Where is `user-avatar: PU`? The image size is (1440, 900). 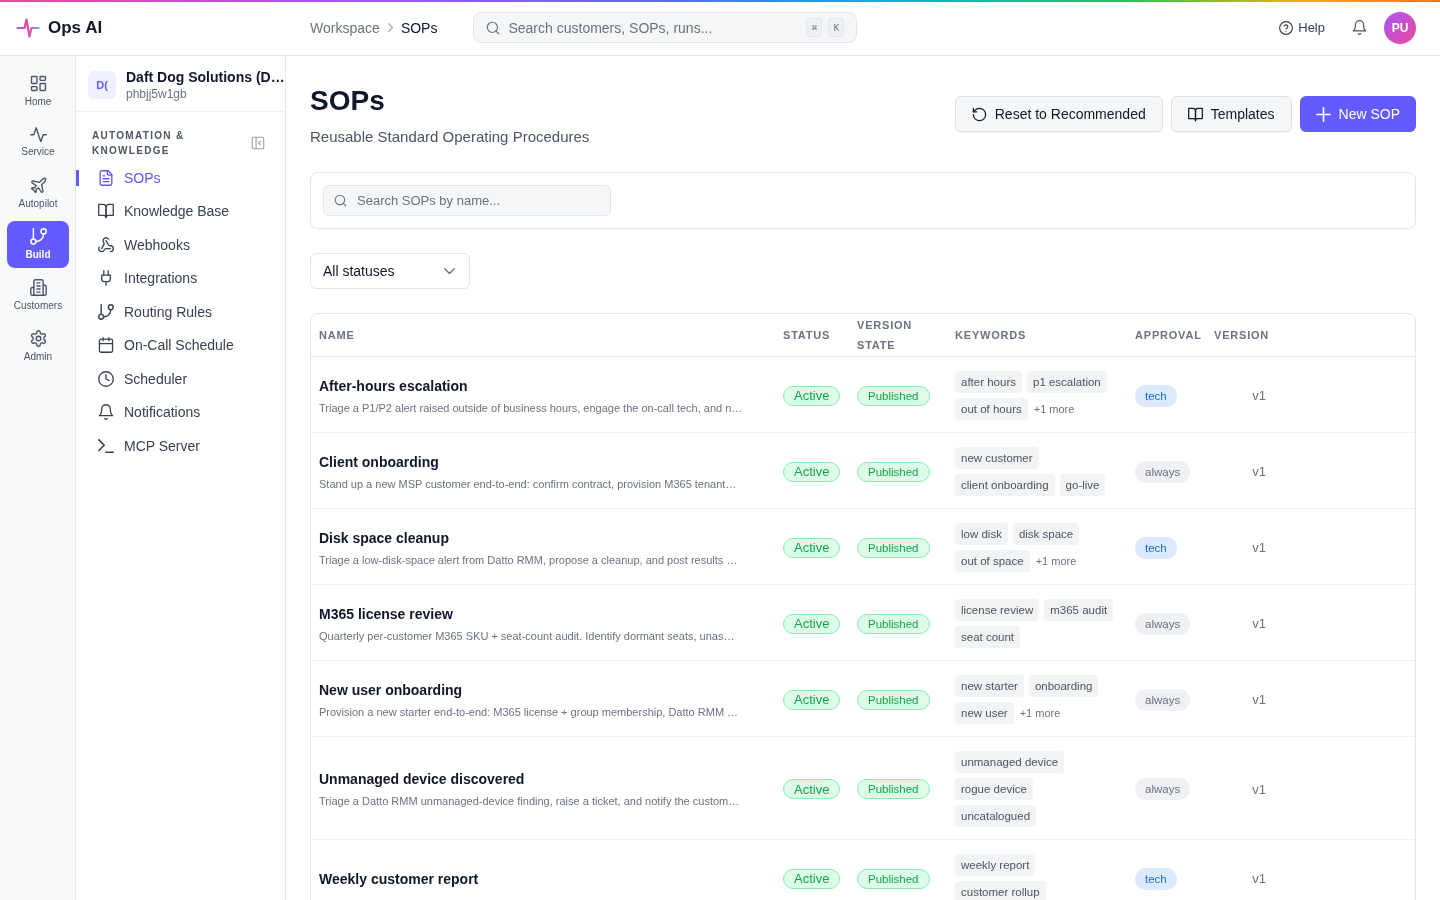 user-avatar: PU is located at coordinates (1400, 27).